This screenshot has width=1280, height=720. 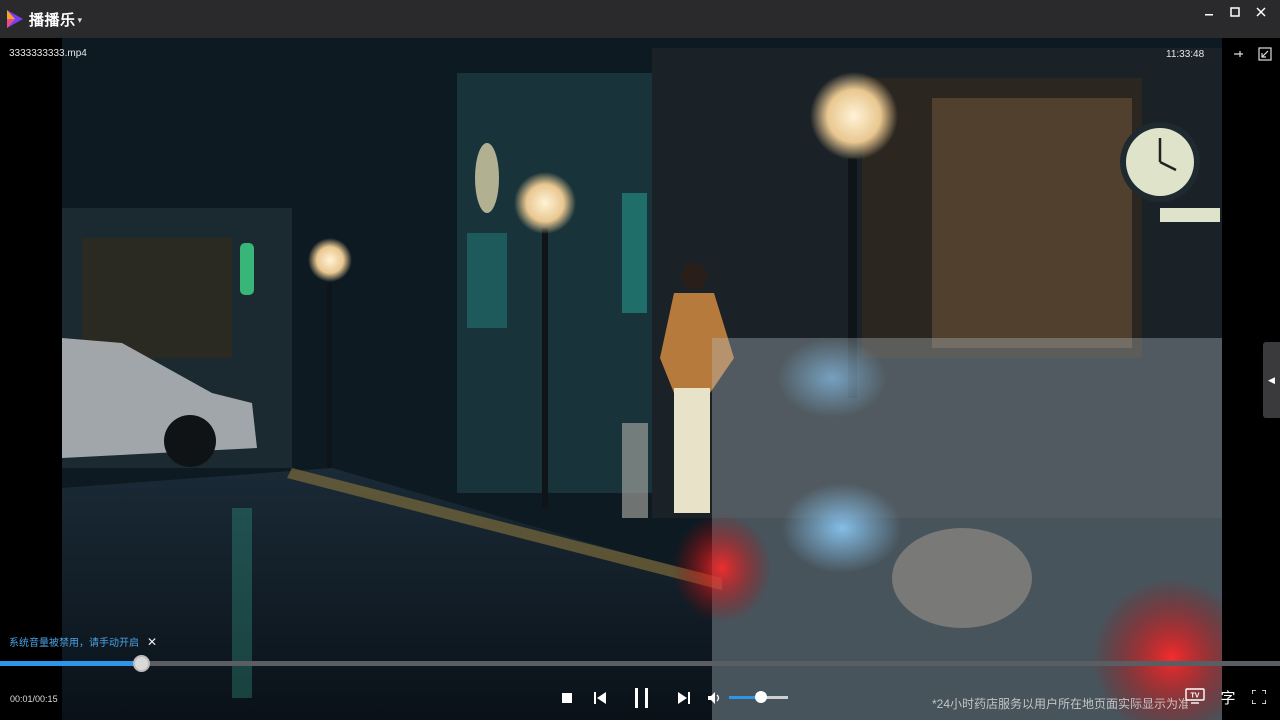 I want to click on seek-bar, so click(x=640, y=663).